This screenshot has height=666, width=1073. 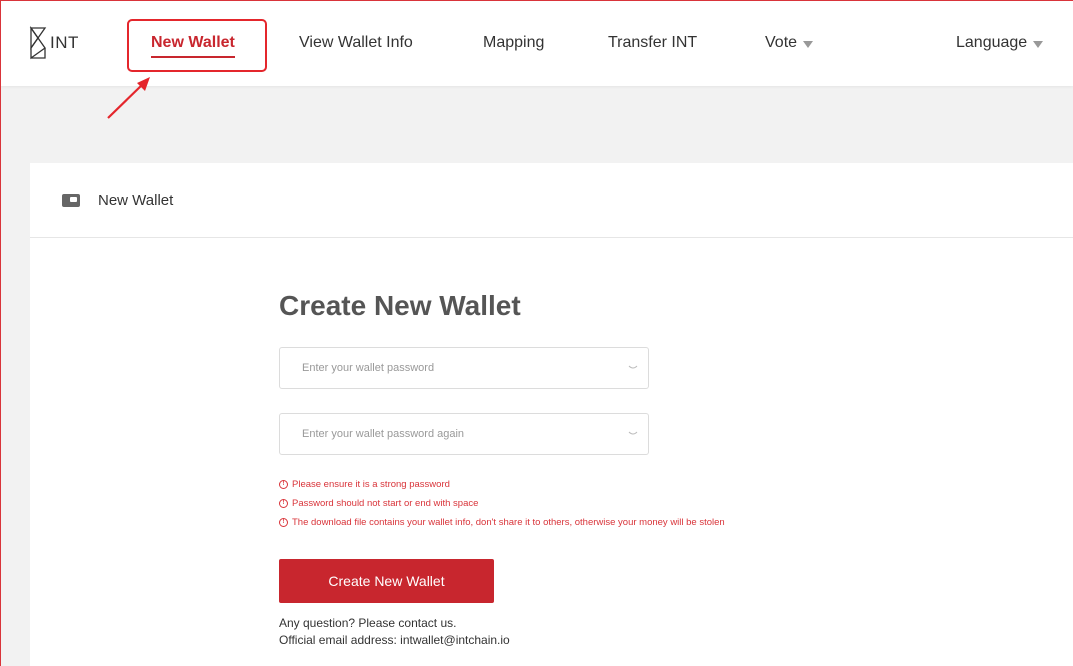 I want to click on nav-vote: Vote, so click(x=789, y=43).